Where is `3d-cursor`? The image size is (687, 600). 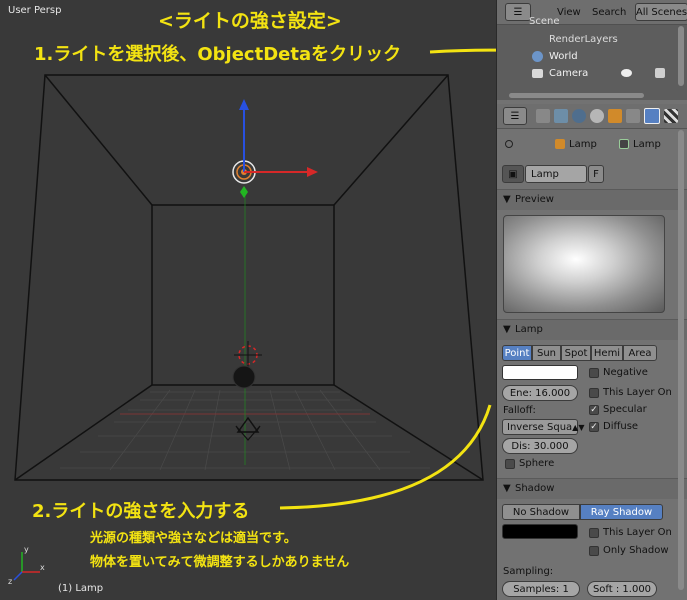 3d-cursor is located at coordinates (248, 355).